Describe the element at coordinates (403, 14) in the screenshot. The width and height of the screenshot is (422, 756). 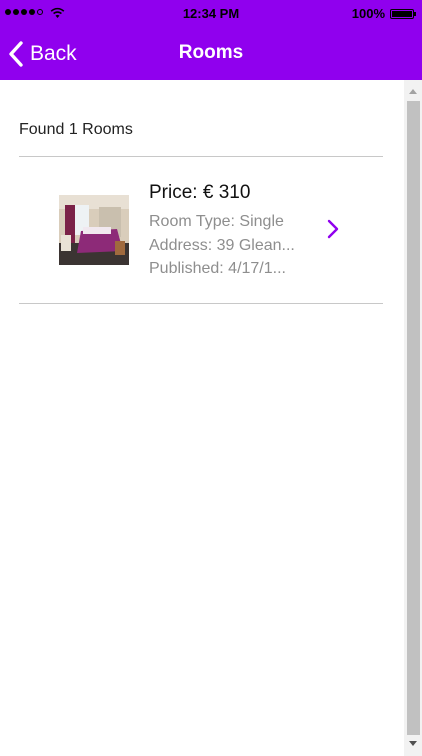
I see `battery-icon` at that location.